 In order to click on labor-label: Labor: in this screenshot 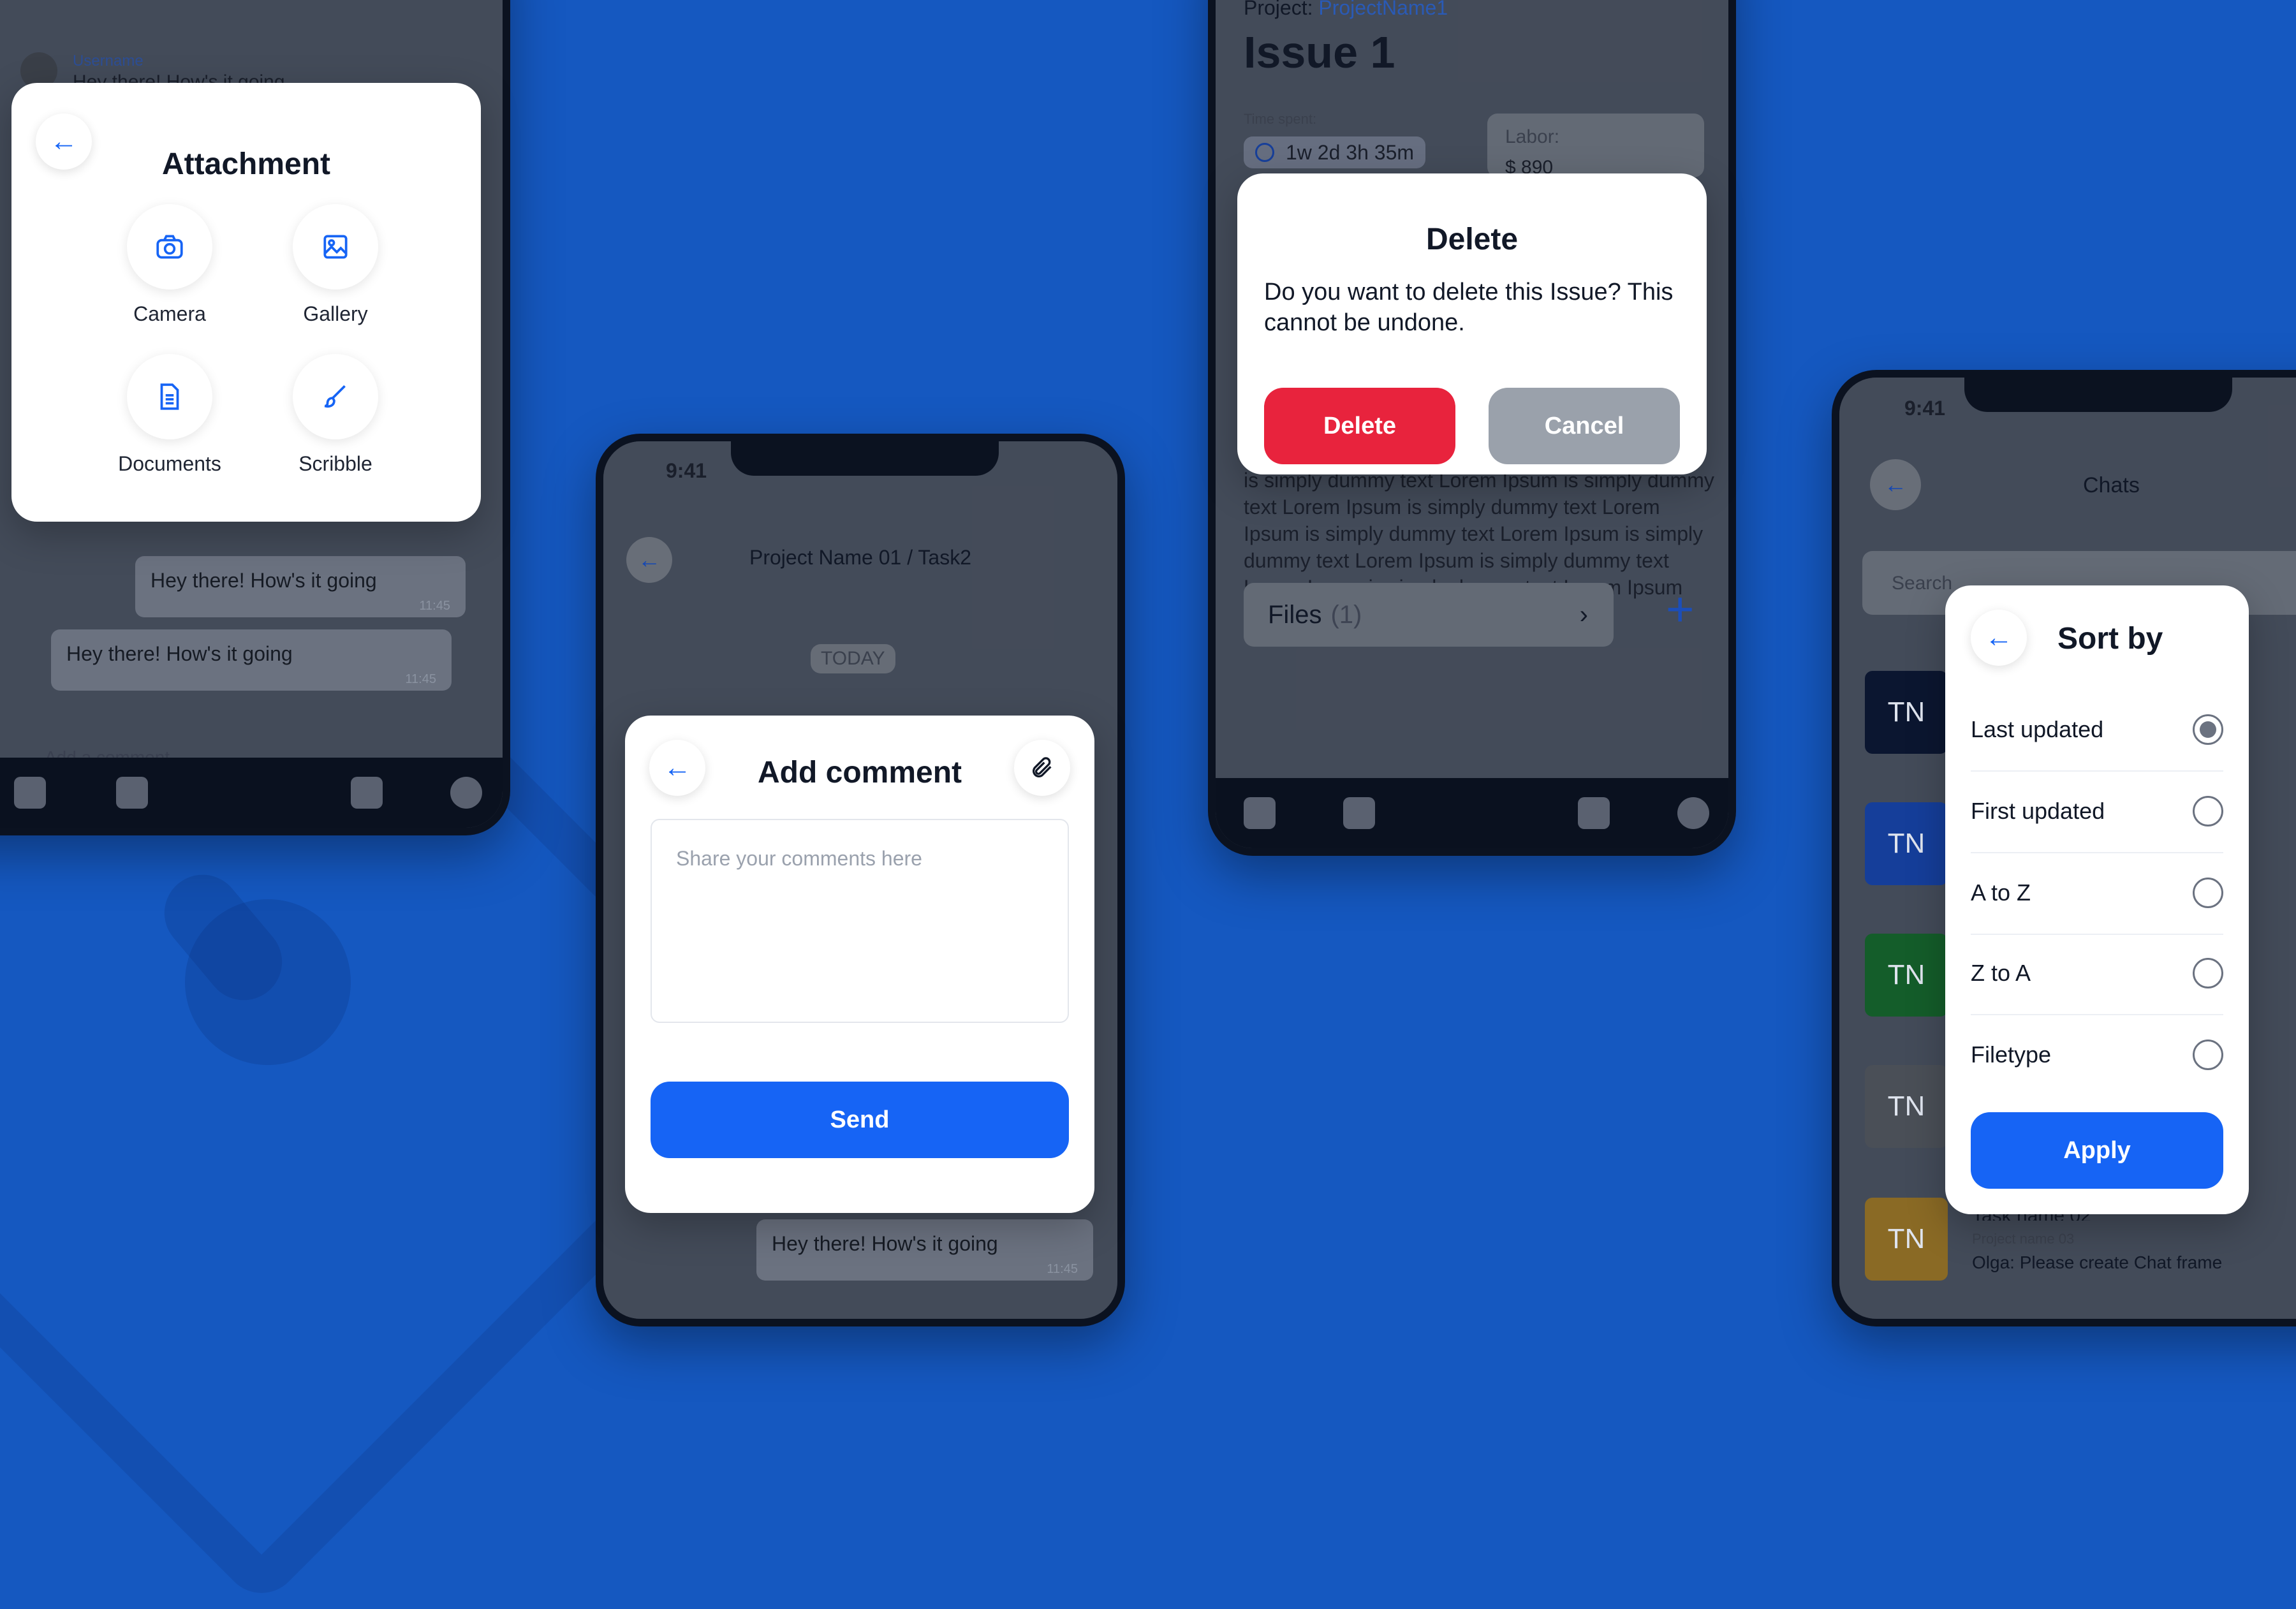, I will do `click(1532, 136)`.